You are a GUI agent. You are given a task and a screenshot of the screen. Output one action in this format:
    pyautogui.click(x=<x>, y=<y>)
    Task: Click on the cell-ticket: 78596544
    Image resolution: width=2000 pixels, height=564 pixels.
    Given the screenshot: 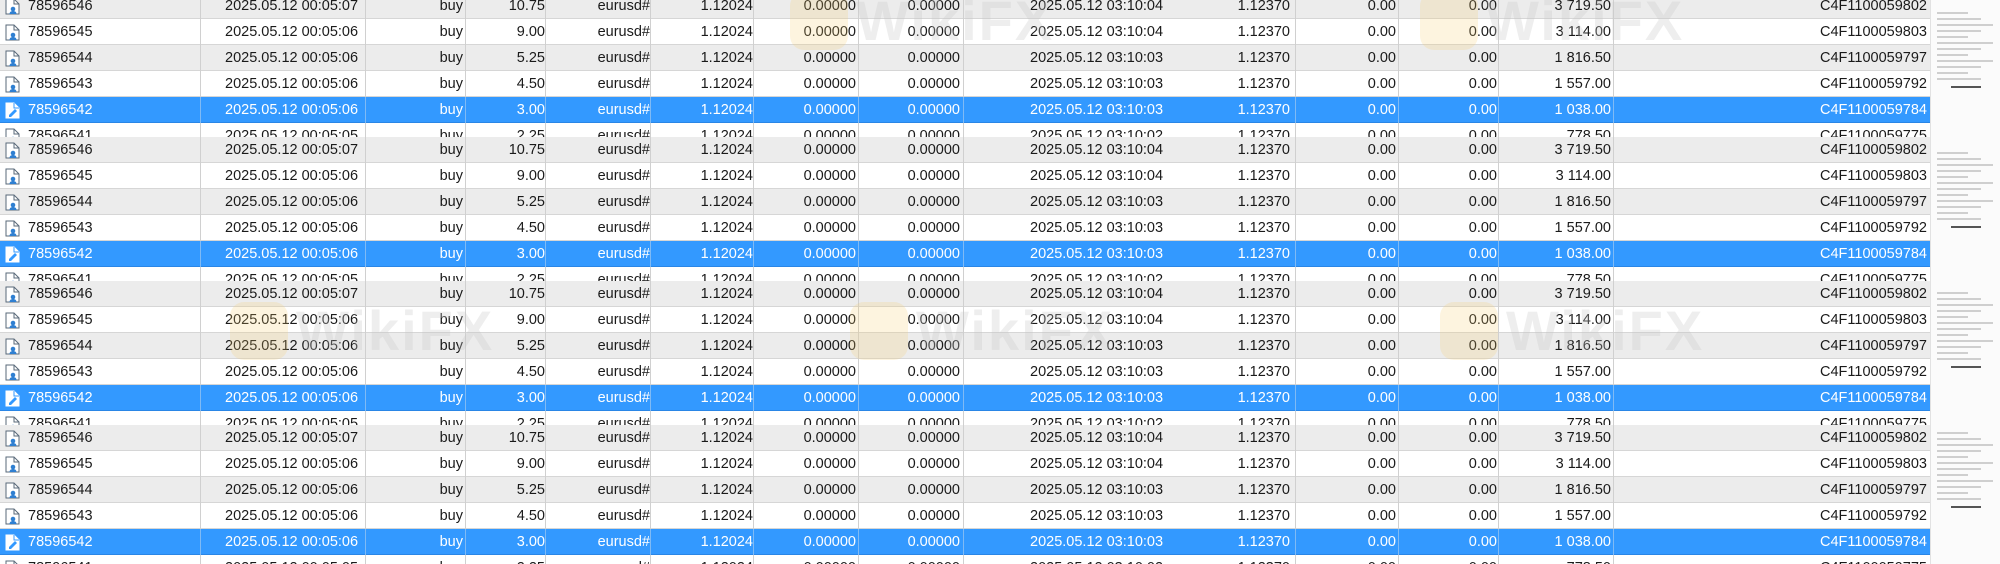 What is the action you would take?
    pyautogui.click(x=60, y=490)
    